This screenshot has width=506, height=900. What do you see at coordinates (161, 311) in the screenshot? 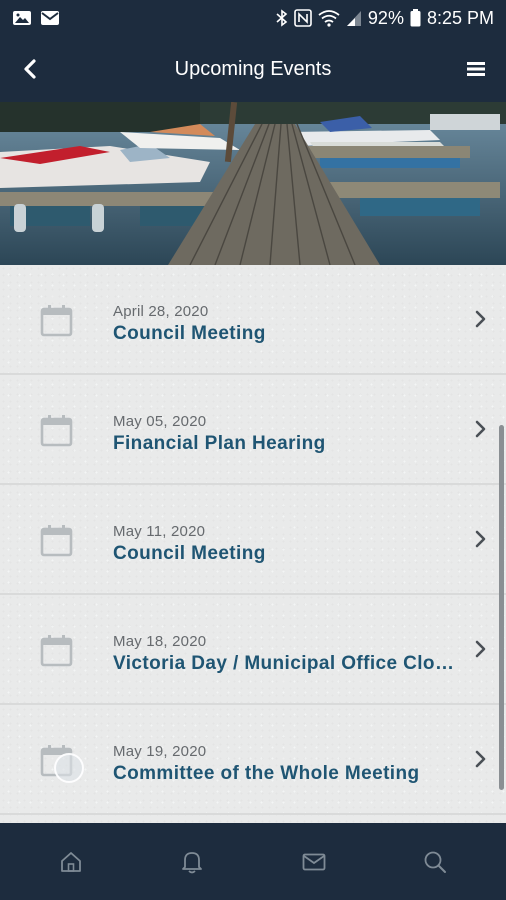
I see `event-date: April 28, 2020` at bounding box center [161, 311].